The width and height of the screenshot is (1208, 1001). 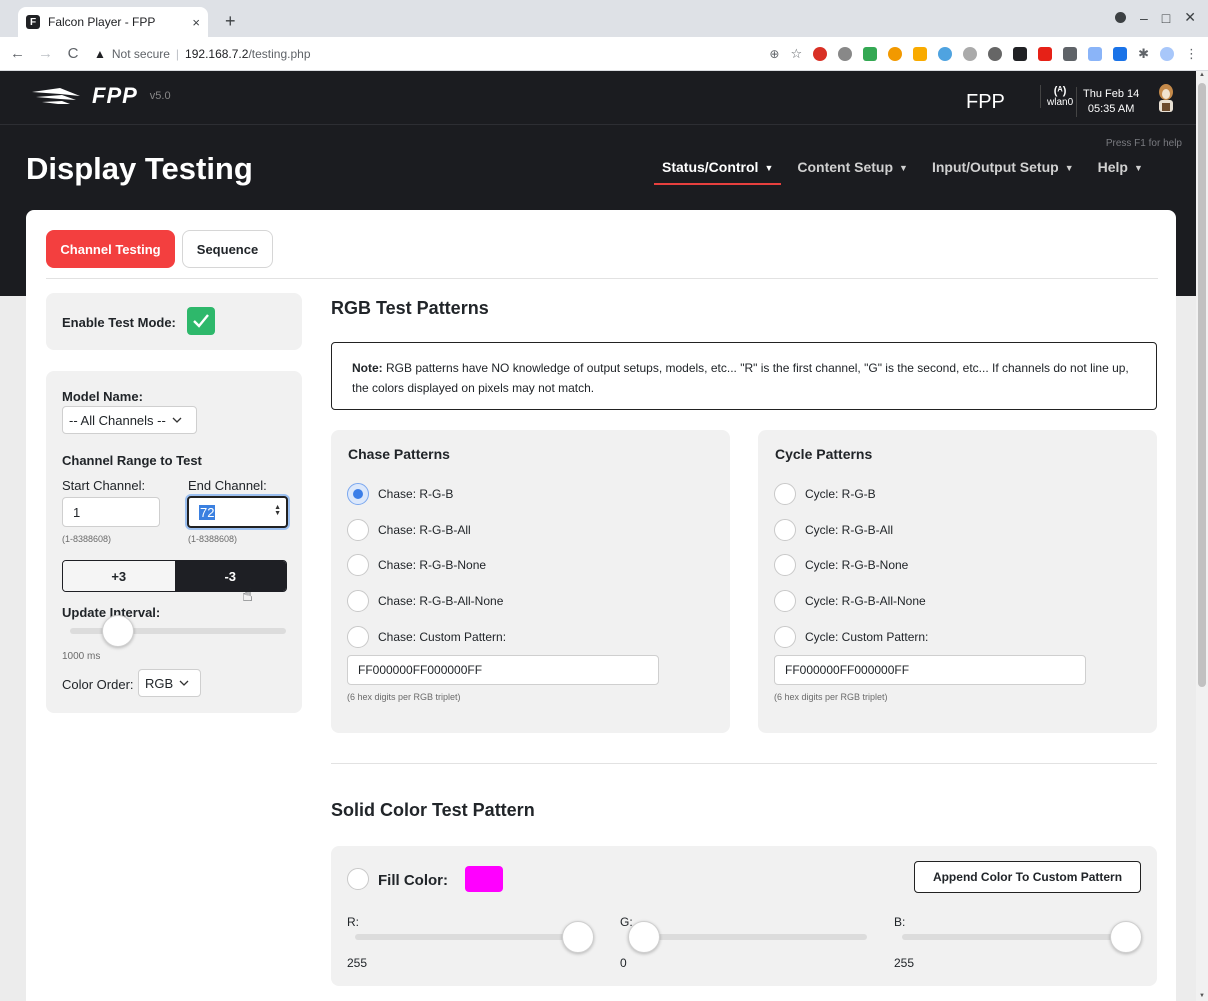 I want to click on start-channel-input: 1, so click(x=111, y=512).